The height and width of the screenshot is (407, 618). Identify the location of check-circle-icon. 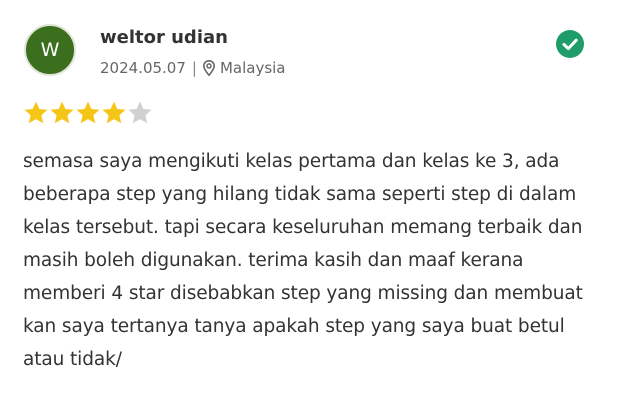
(570, 44).